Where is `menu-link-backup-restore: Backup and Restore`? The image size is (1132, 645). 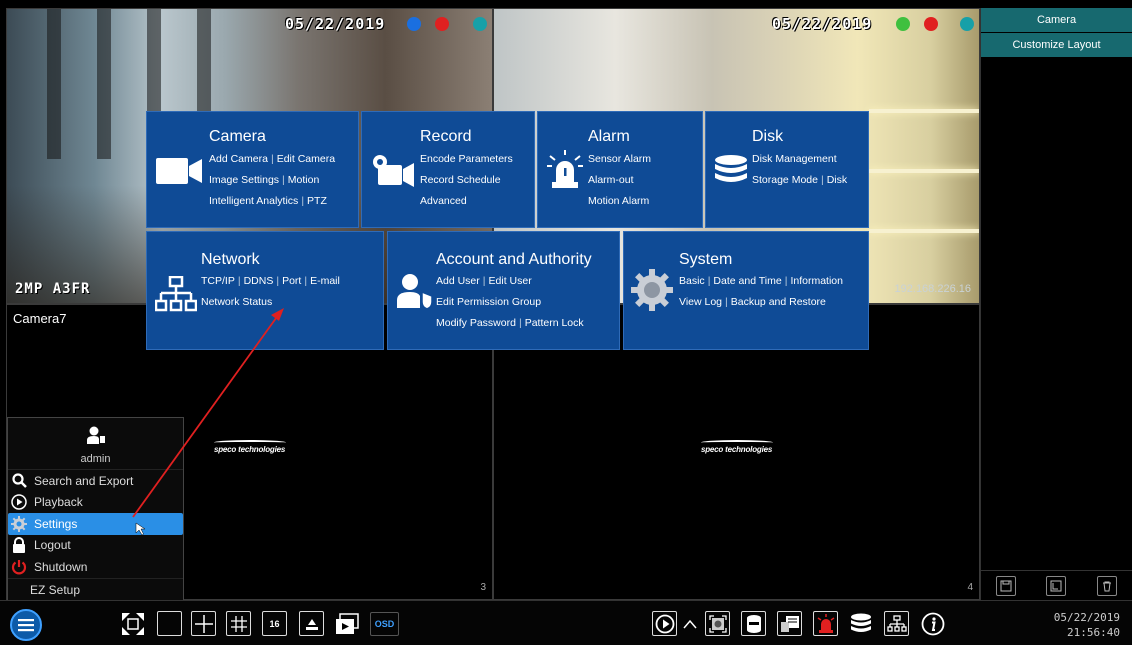
menu-link-backup-restore: Backup and Restore is located at coordinates (778, 302).